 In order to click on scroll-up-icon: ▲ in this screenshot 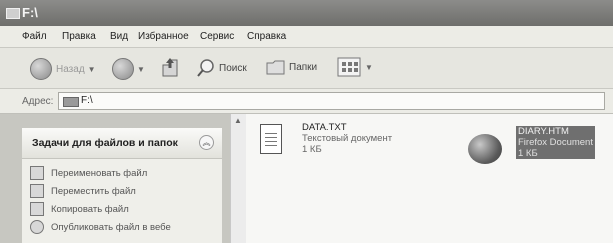, I will do `click(238, 121)`.